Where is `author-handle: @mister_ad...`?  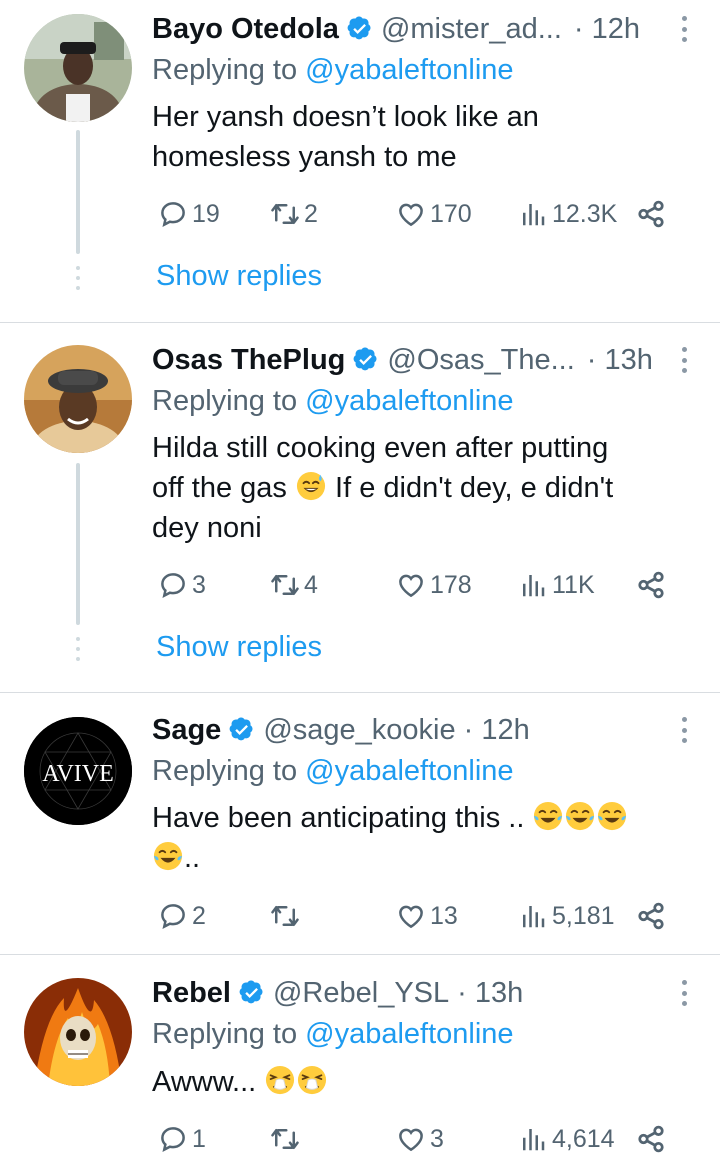 author-handle: @mister_ad... is located at coordinates (471, 29).